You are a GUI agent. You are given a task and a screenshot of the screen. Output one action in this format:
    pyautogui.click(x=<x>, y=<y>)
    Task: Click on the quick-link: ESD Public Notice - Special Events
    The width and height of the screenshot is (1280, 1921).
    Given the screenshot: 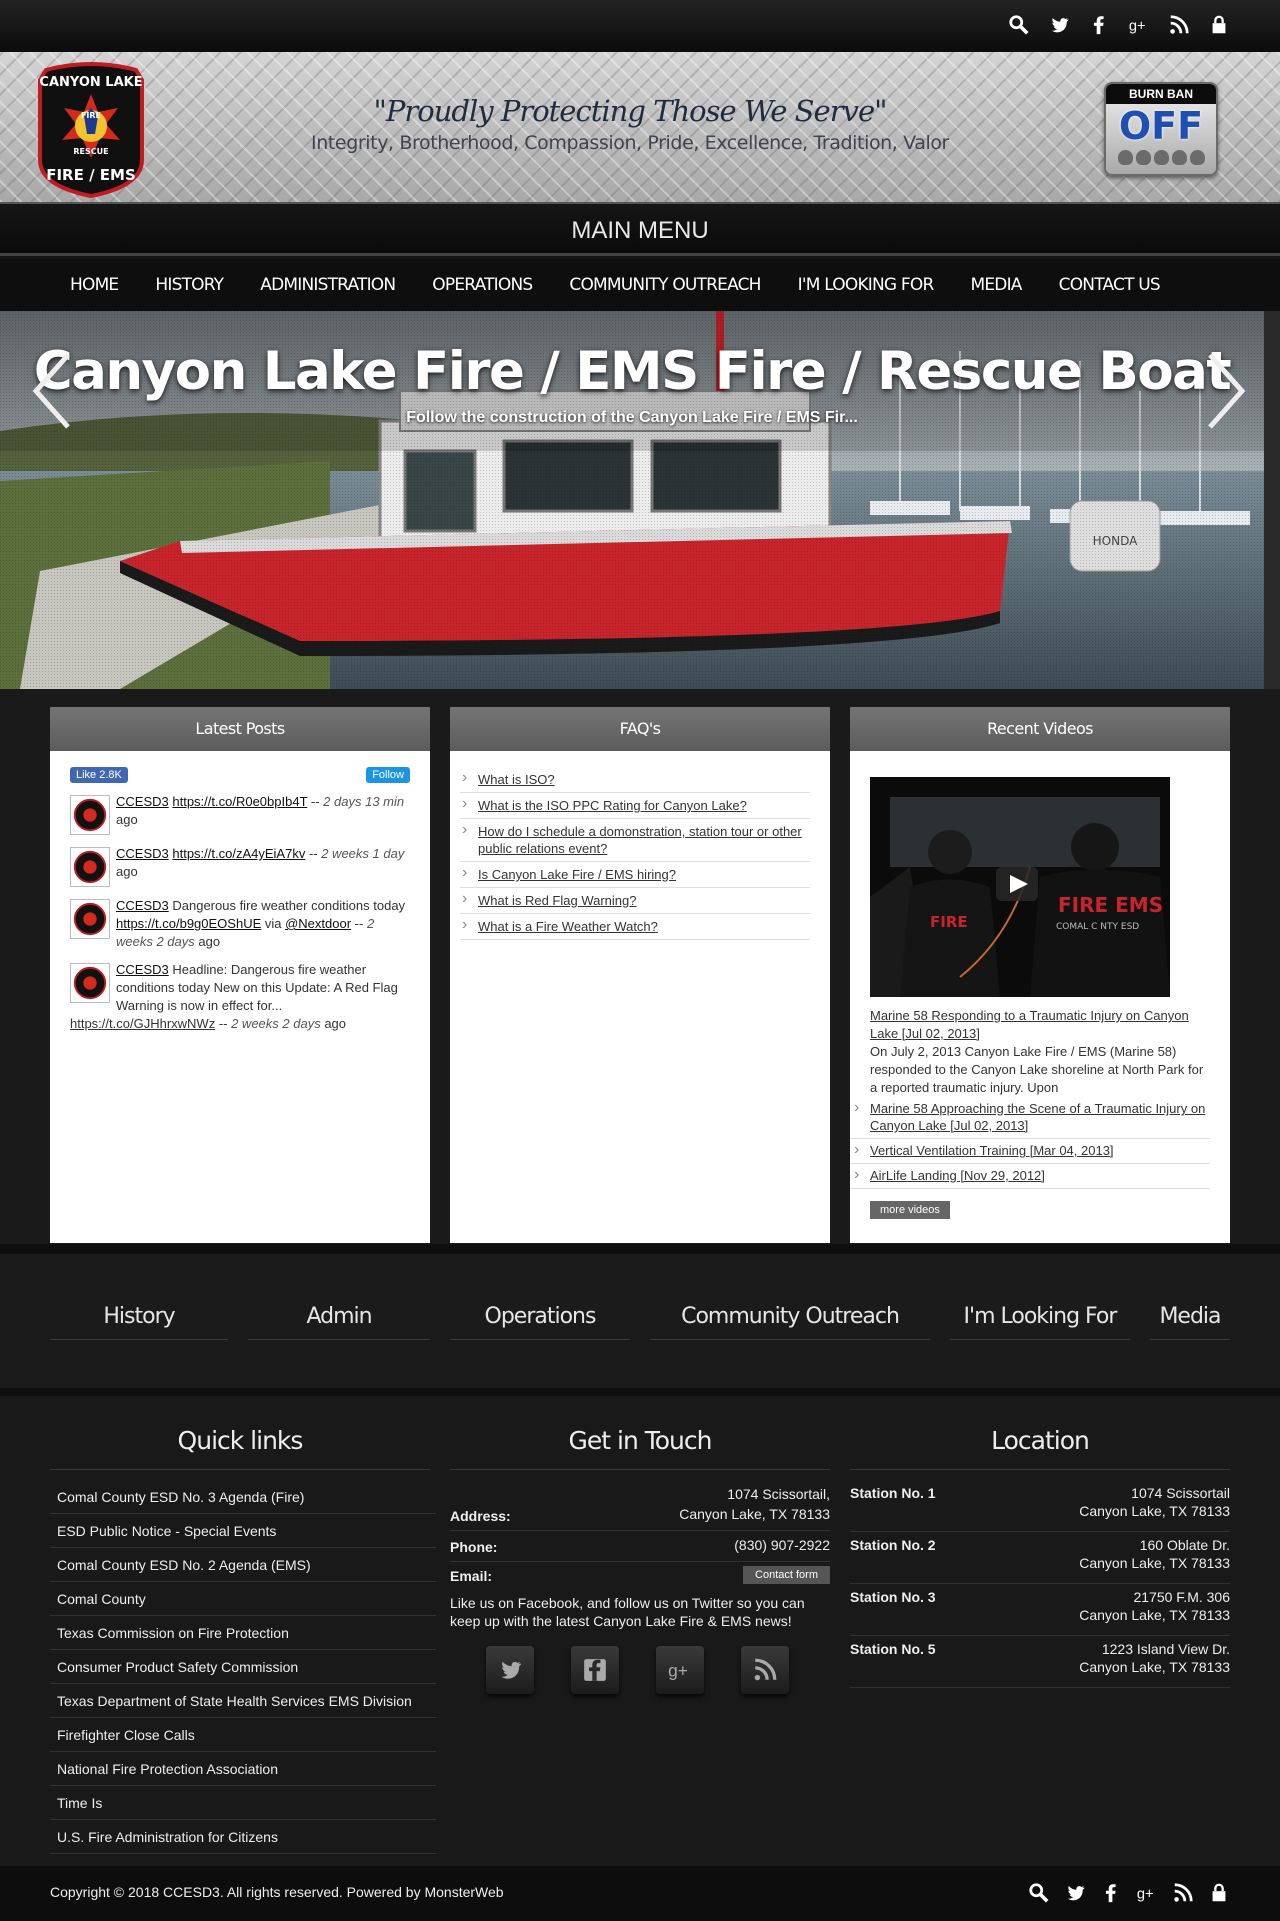 What is the action you would take?
    pyautogui.click(x=243, y=1531)
    